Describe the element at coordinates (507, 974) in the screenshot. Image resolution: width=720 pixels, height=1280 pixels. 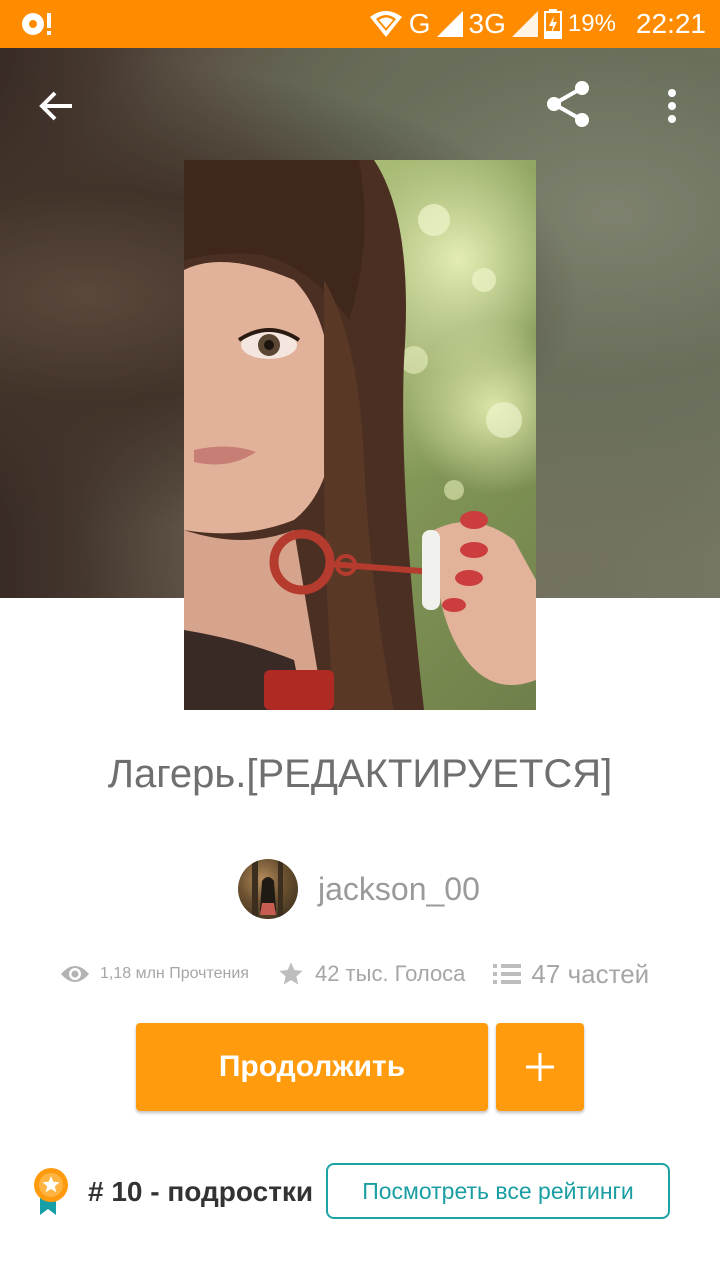
I see `list-icon` at that location.